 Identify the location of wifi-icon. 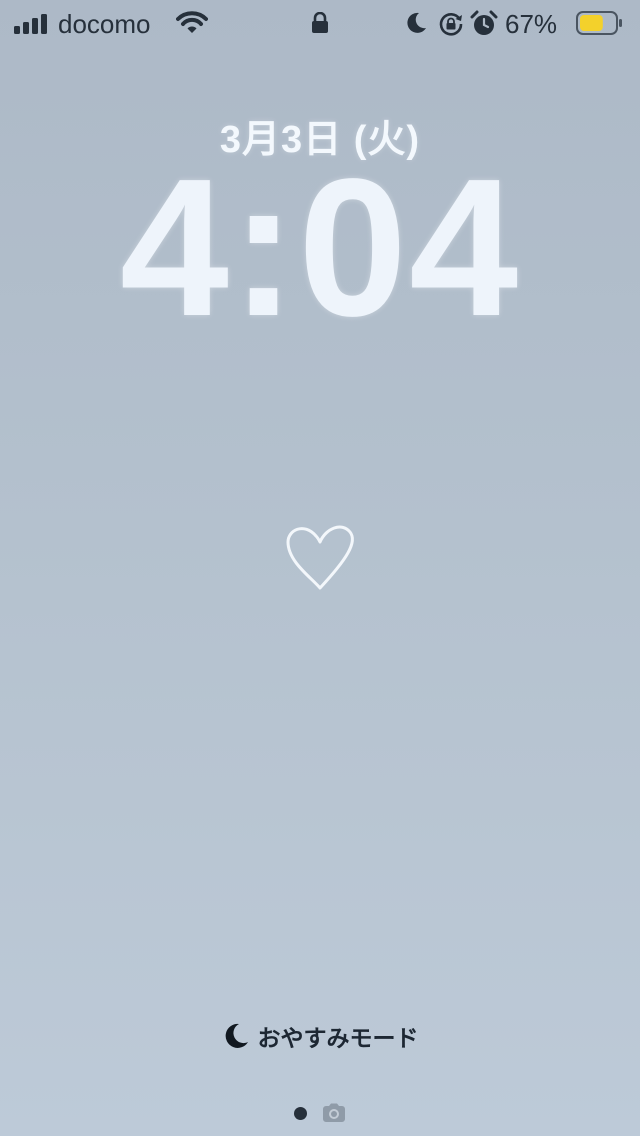
(192, 22).